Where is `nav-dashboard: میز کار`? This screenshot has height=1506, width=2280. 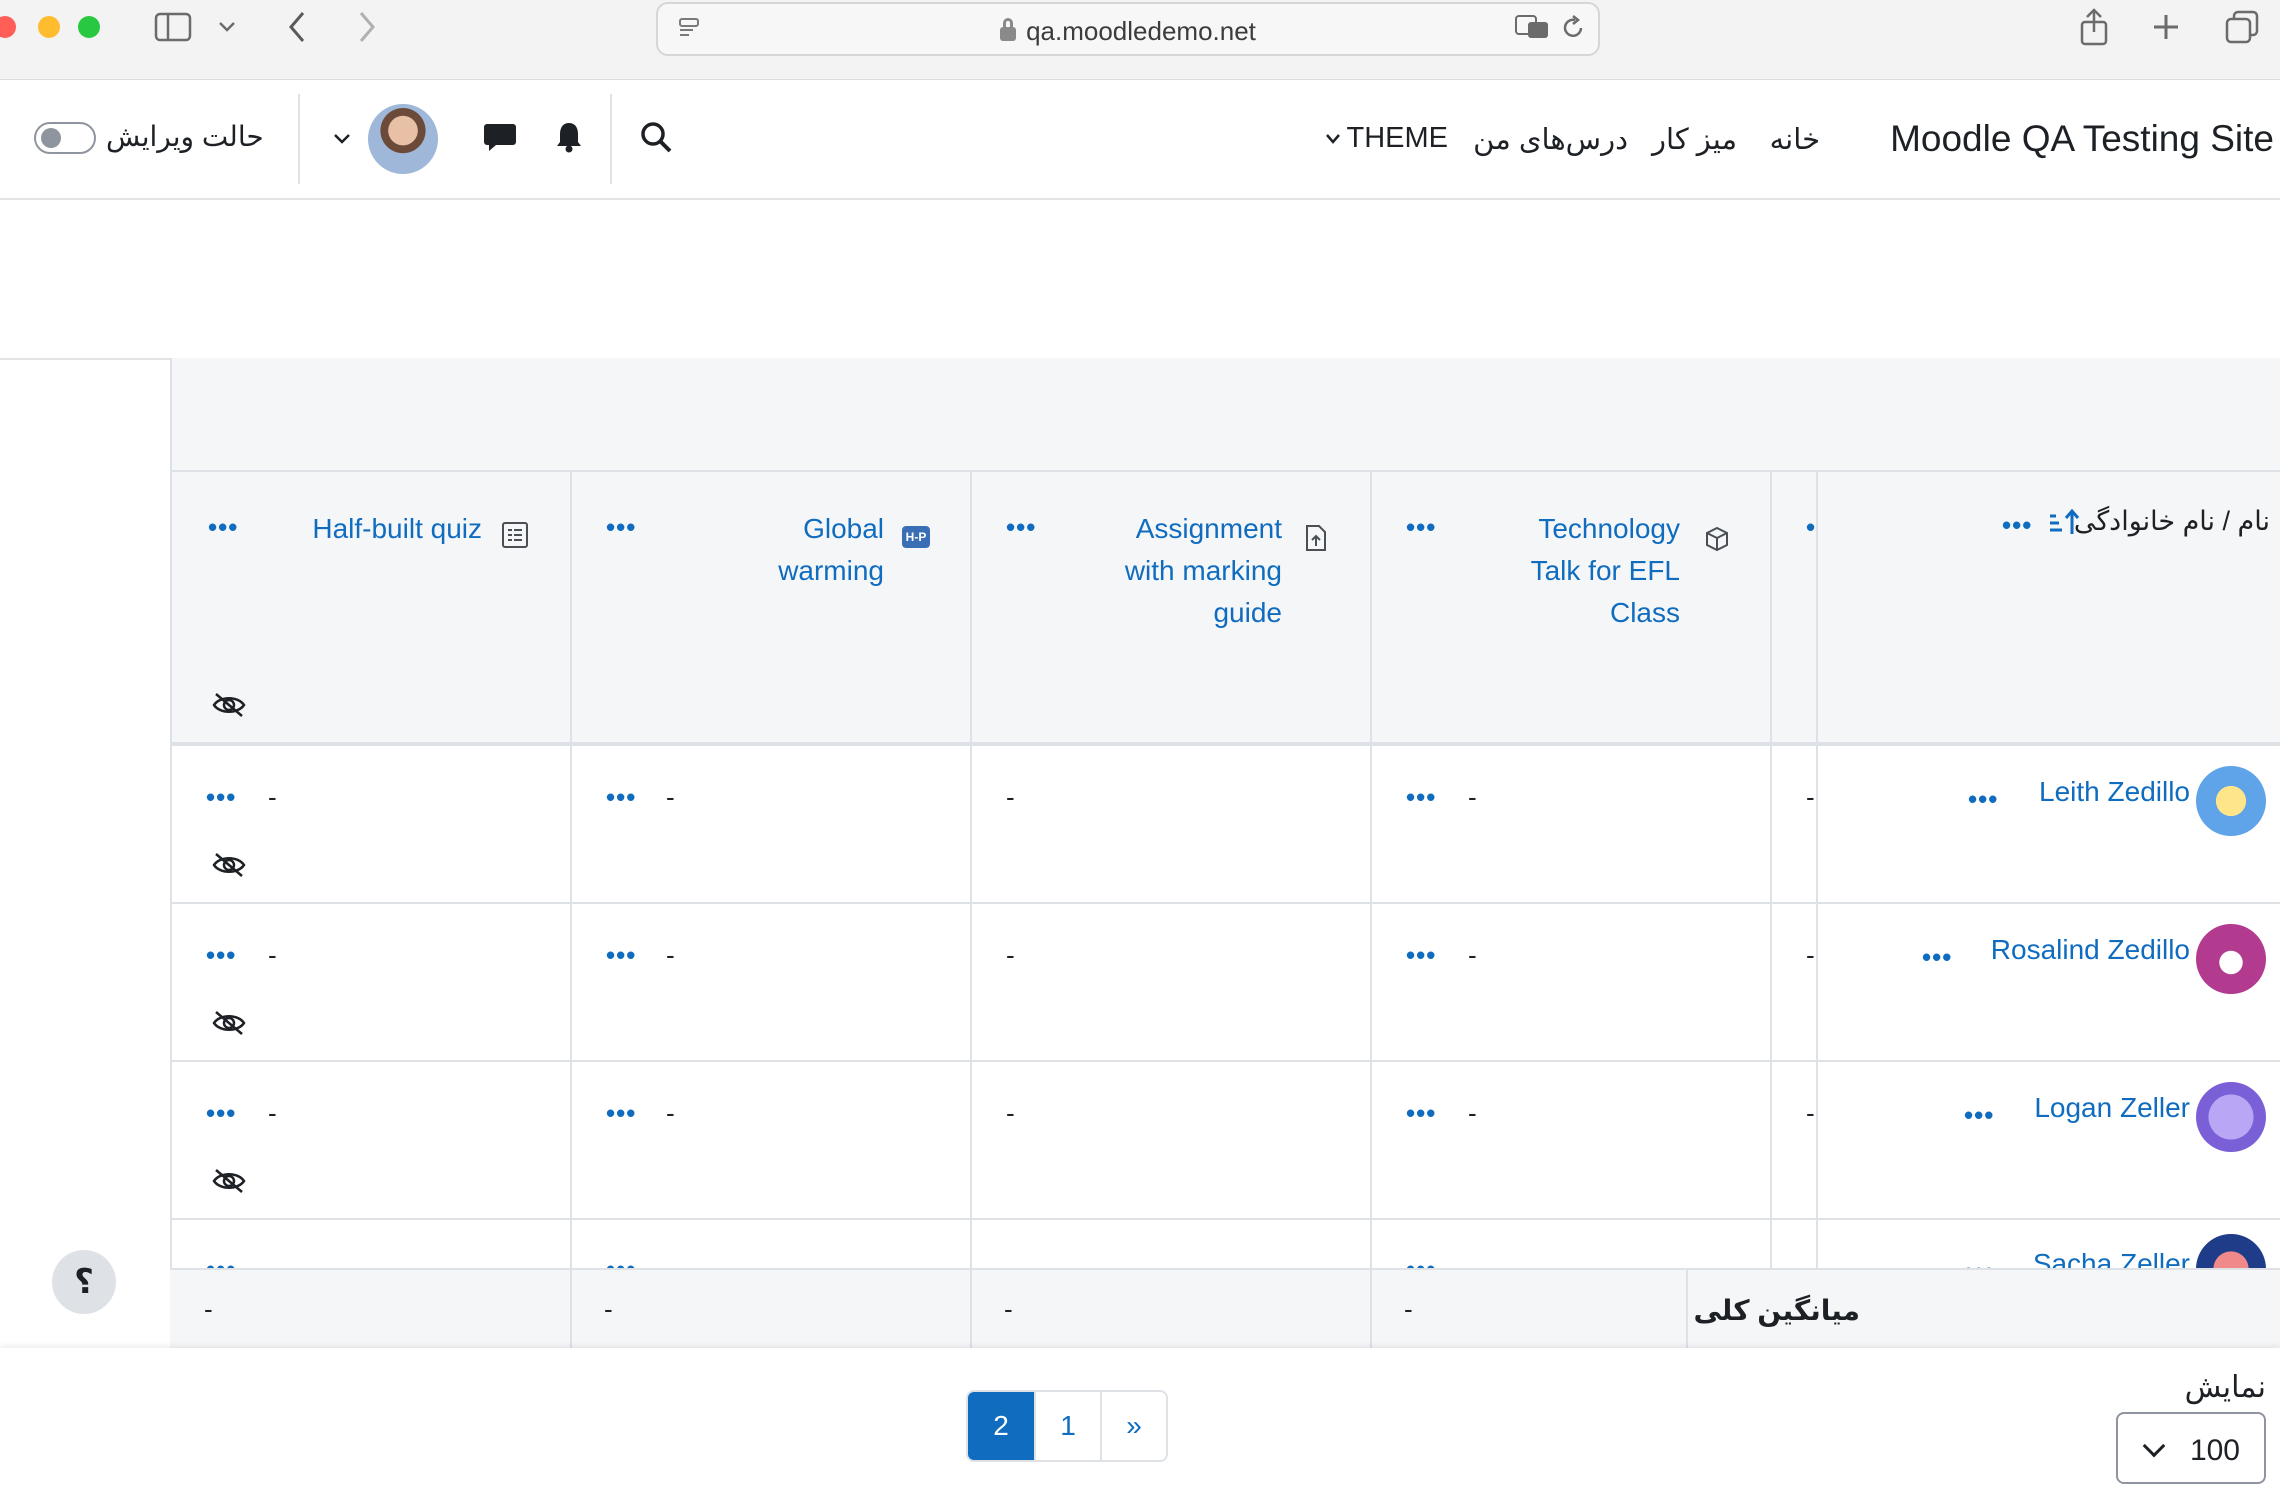
nav-dashboard: میز کار is located at coordinates (1694, 139).